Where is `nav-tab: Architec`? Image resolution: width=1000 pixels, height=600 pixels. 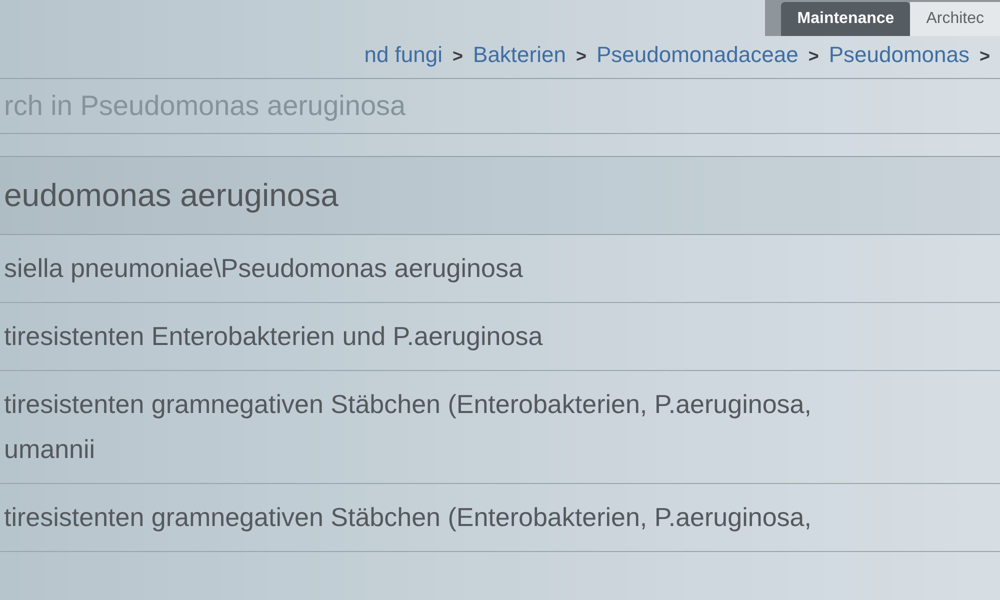
nav-tab: Architec is located at coordinates (955, 19).